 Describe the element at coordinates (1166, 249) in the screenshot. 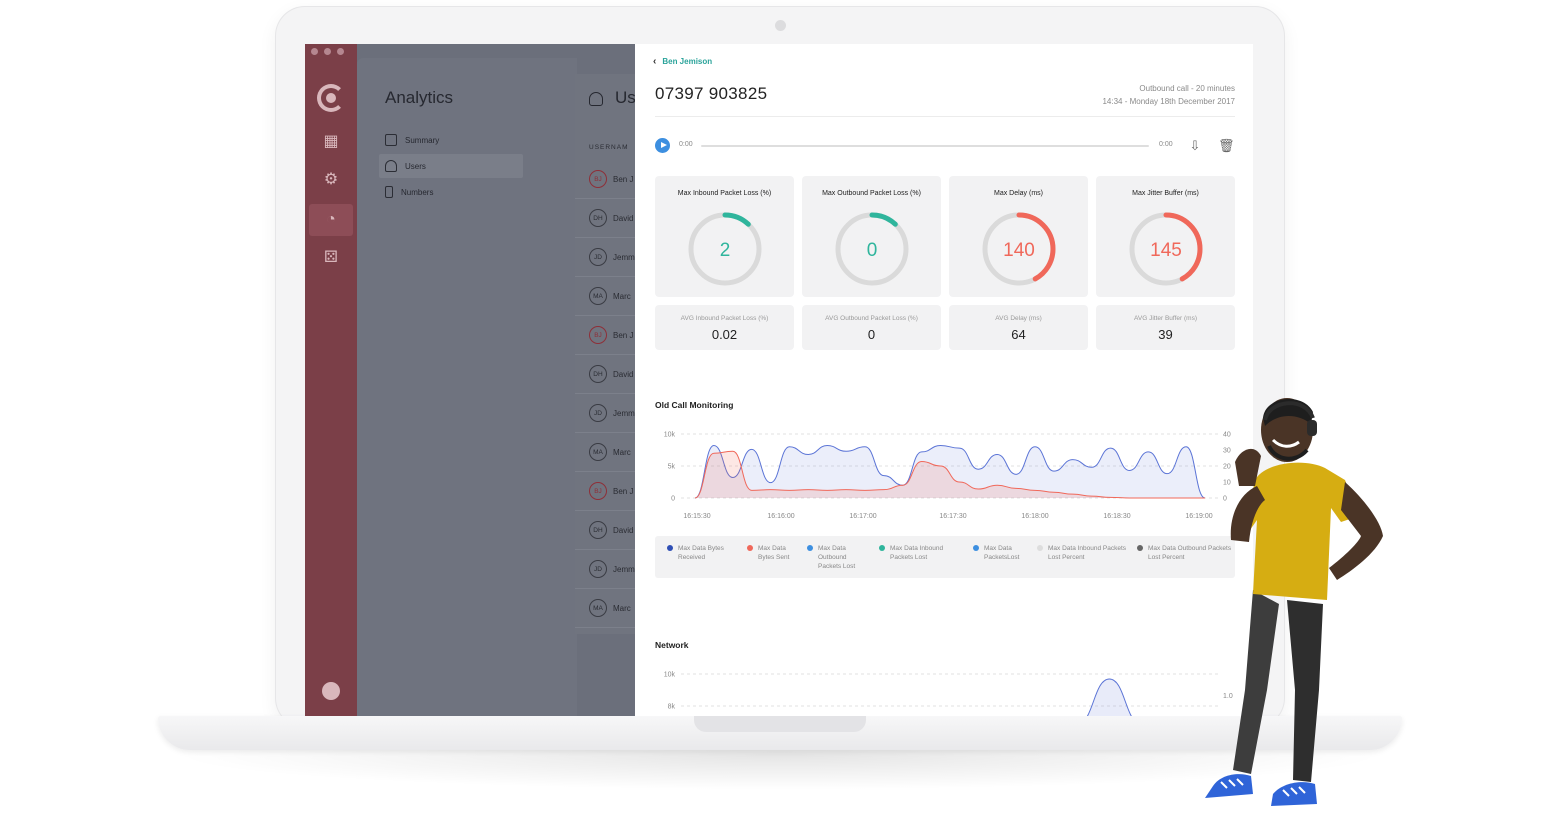

I see `gauge-ring: 145` at that location.